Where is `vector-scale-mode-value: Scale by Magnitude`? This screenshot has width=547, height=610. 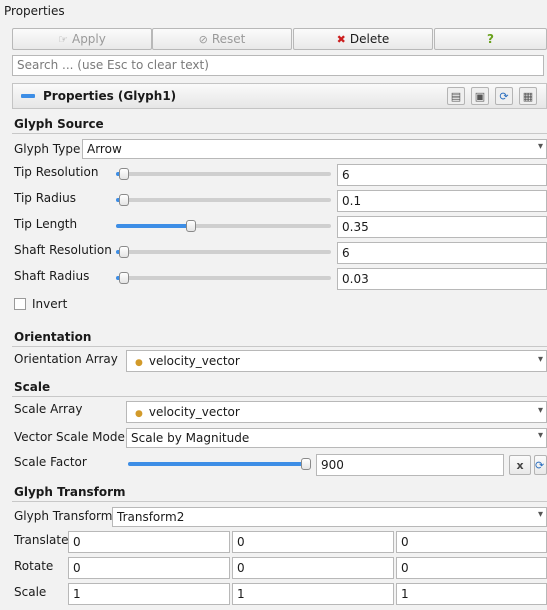
vector-scale-mode-value: Scale by Magnitude is located at coordinates (190, 438).